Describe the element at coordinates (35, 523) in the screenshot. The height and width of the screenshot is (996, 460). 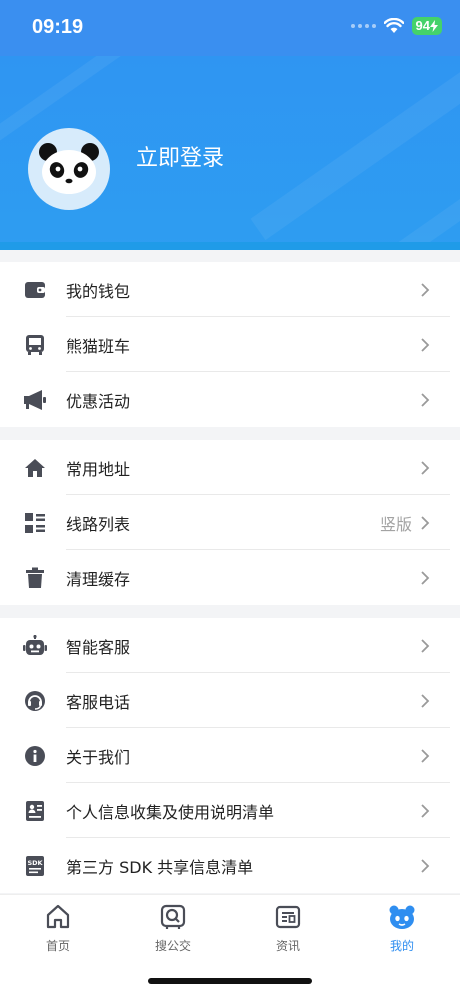
I see `list-icon` at that location.